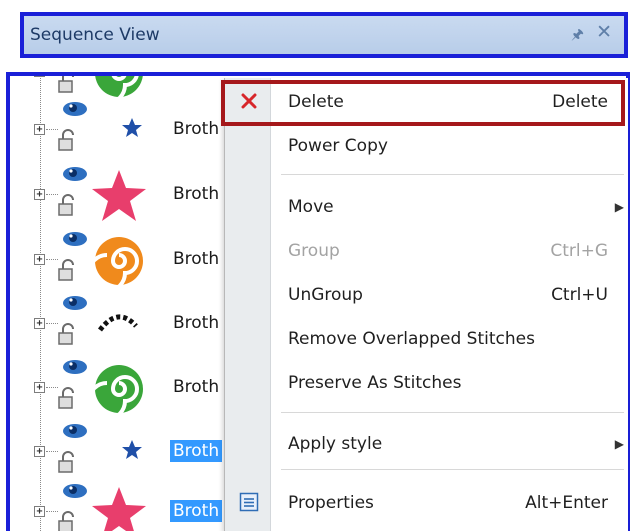  What do you see at coordinates (427, 503) in the screenshot?
I see `menu-item-properties: Properties Alt+Enter` at bounding box center [427, 503].